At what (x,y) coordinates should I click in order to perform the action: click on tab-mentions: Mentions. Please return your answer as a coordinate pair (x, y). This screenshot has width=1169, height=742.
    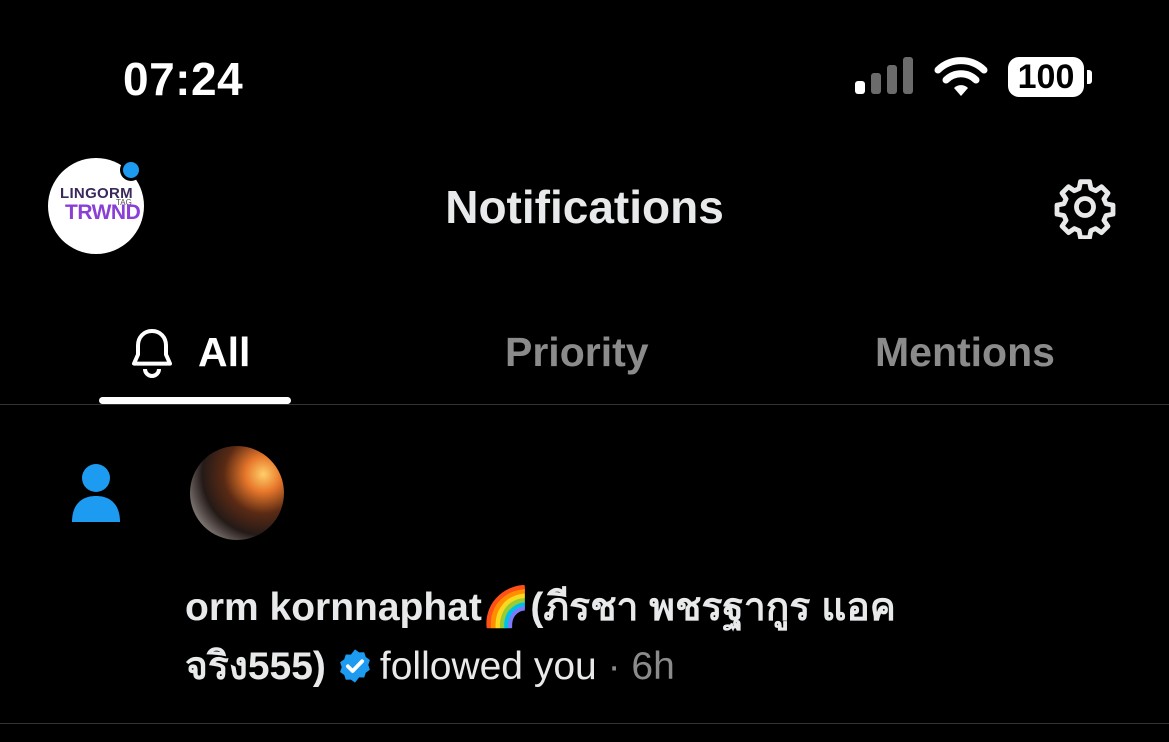
    Looking at the image, I should click on (965, 352).